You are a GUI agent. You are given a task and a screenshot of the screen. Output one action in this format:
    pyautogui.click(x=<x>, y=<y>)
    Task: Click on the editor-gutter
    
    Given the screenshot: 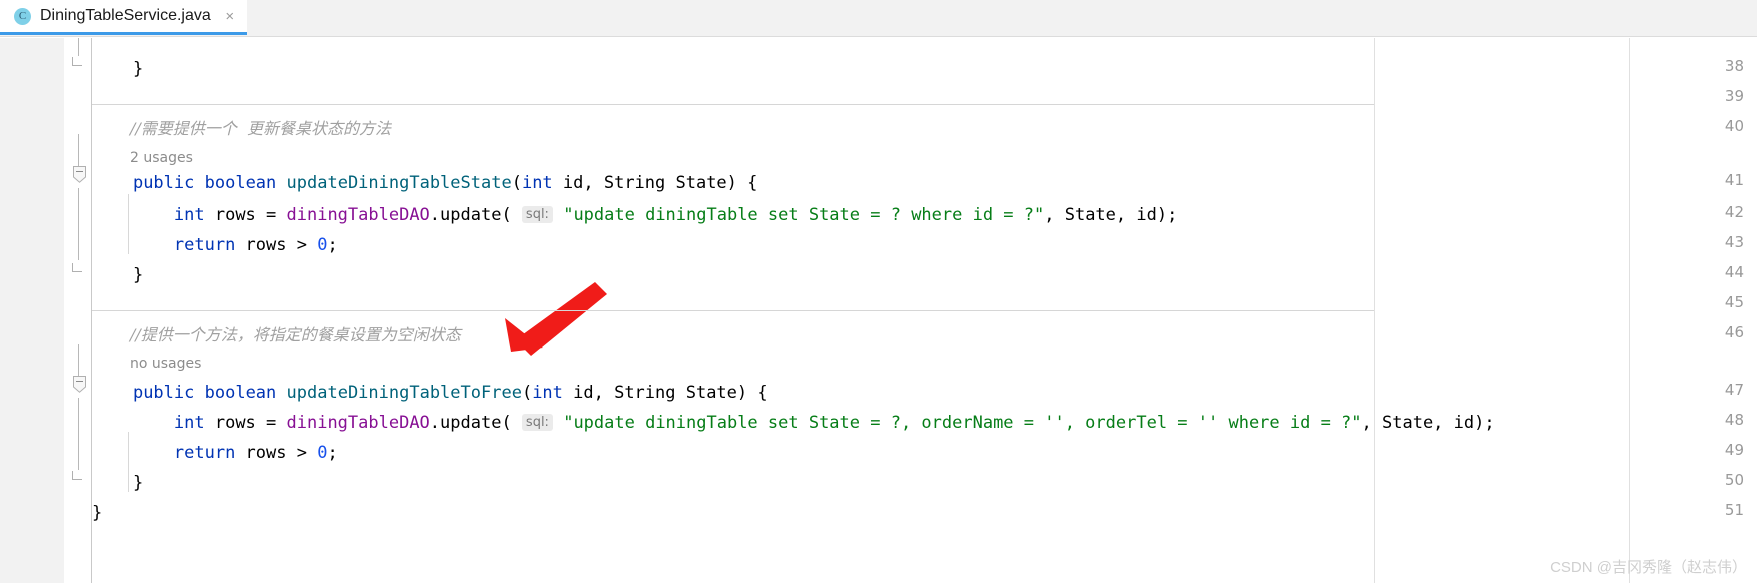 What is the action you would take?
    pyautogui.click(x=32, y=310)
    